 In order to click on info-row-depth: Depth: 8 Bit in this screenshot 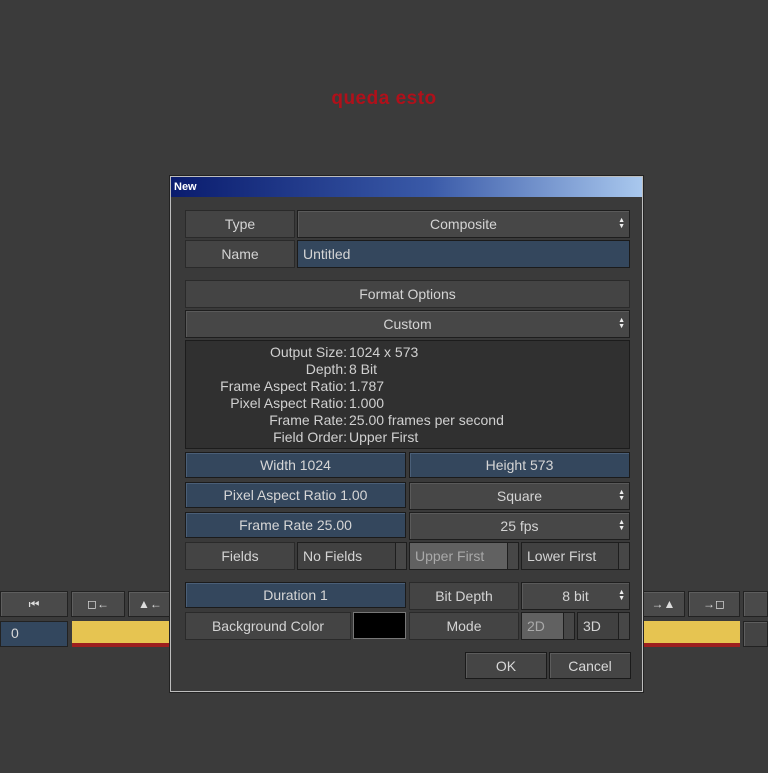, I will do `click(341, 369)`.